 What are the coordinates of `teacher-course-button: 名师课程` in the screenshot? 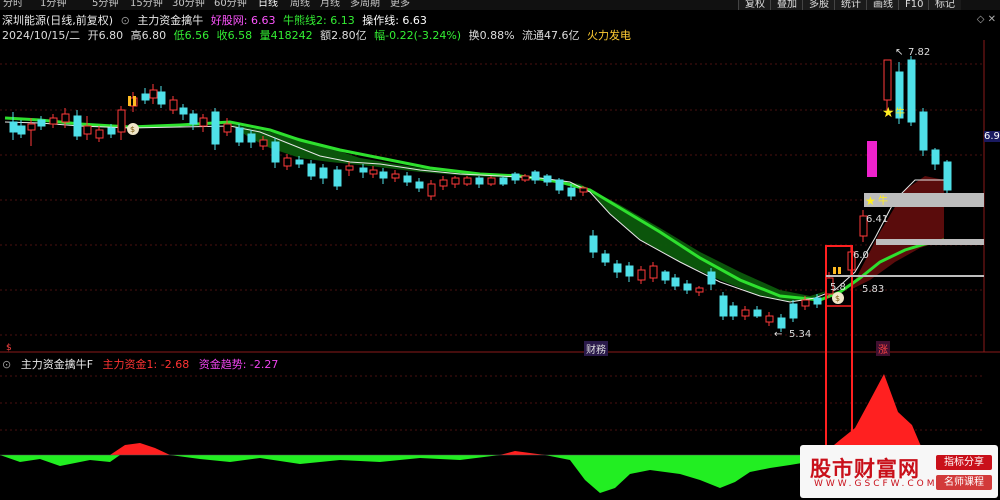 It's located at (964, 482).